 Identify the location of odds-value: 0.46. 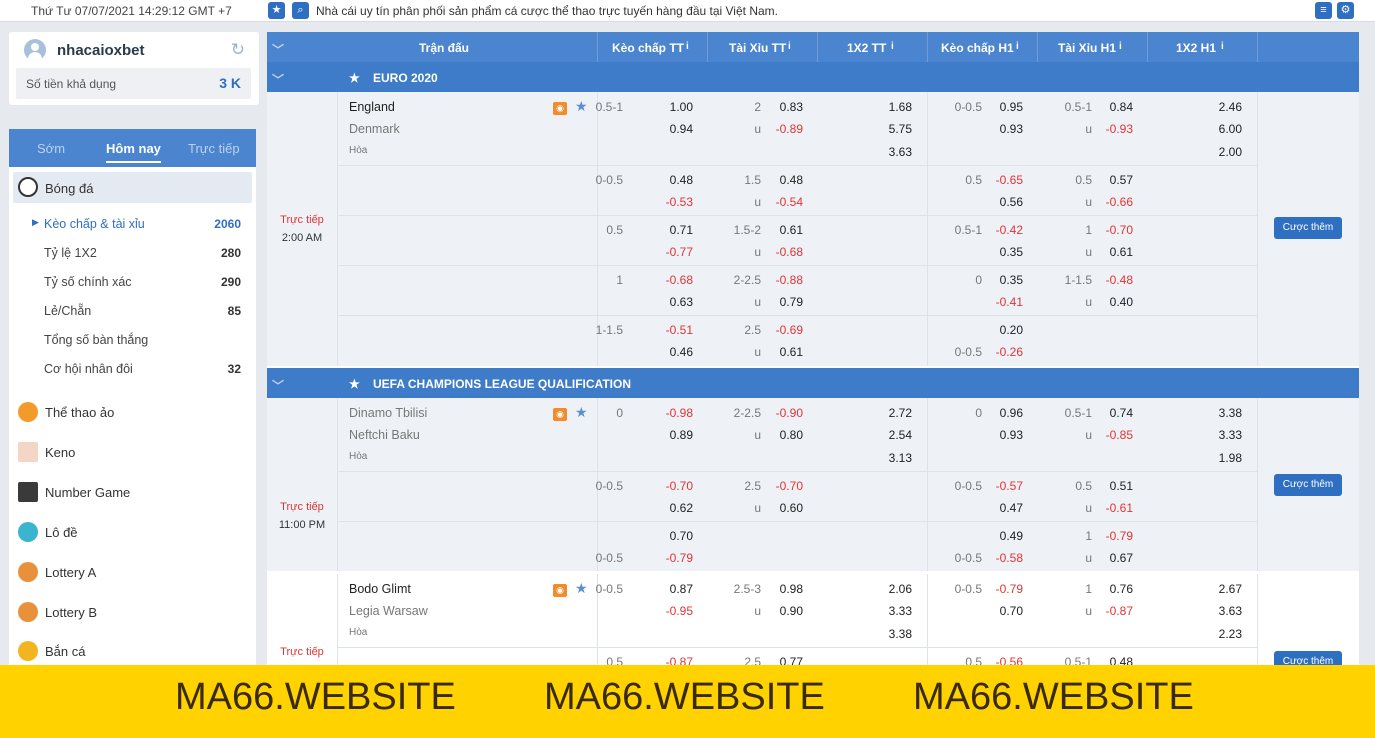
(673, 352).